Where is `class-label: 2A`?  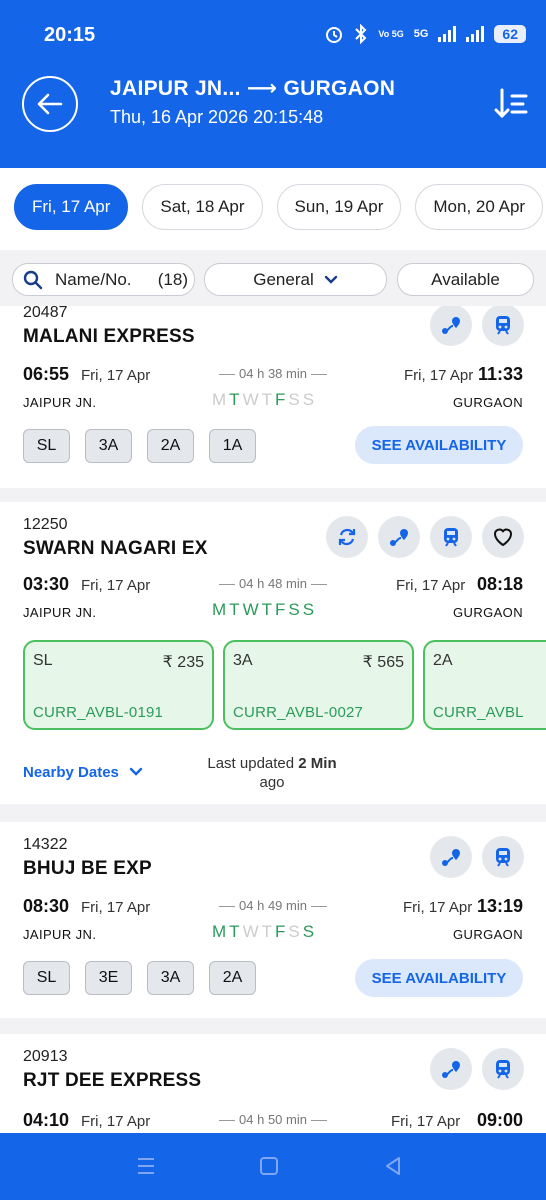
class-label: 2A is located at coordinates (443, 660).